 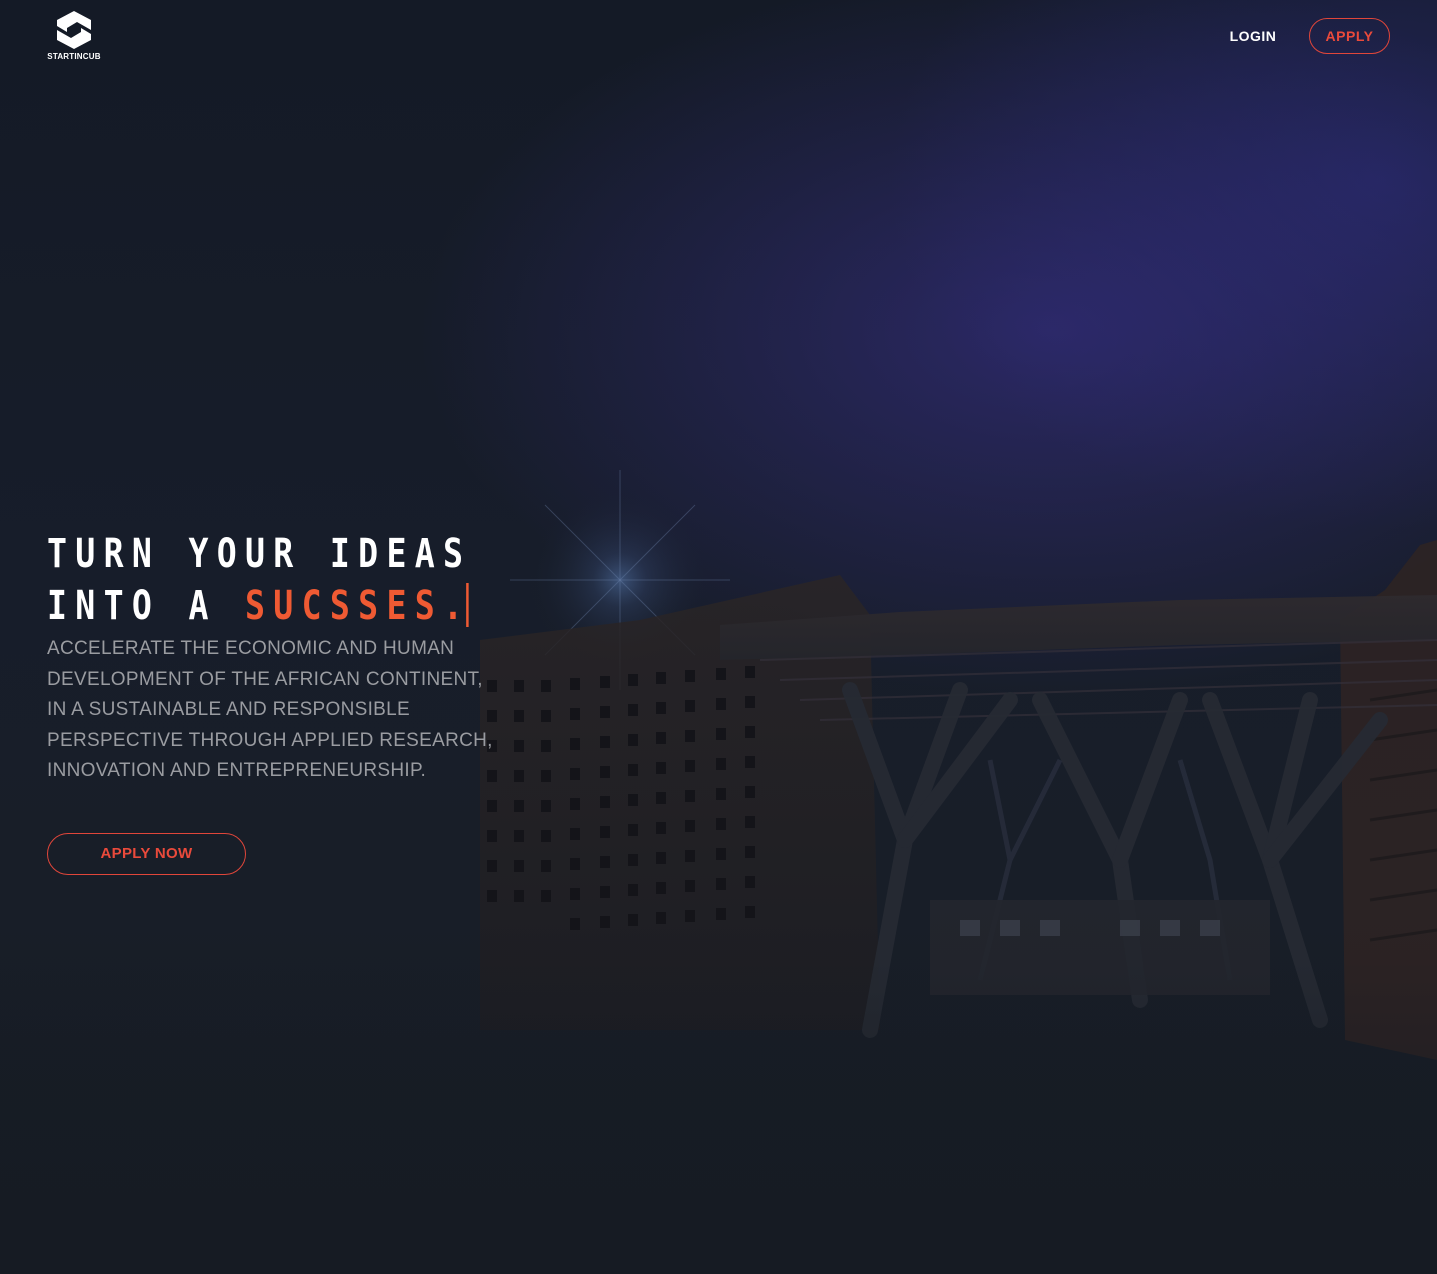 I want to click on login-link: LOGIN, so click(x=1253, y=36).